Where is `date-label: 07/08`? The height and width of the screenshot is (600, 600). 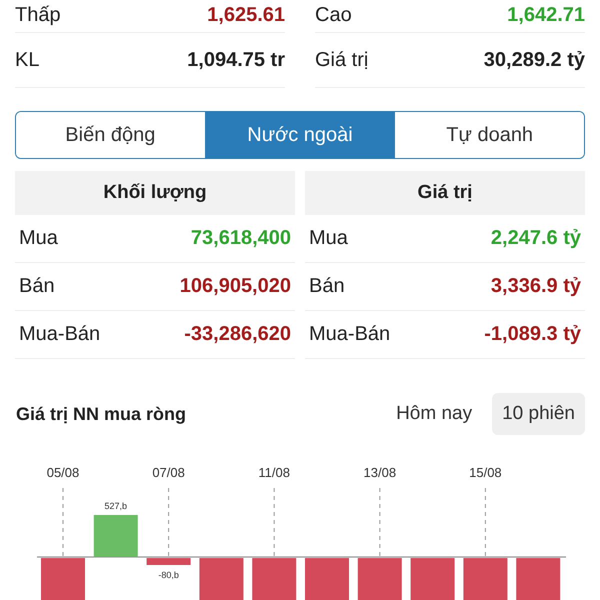
date-label: 07/08 is located at coordinates (168, 472).